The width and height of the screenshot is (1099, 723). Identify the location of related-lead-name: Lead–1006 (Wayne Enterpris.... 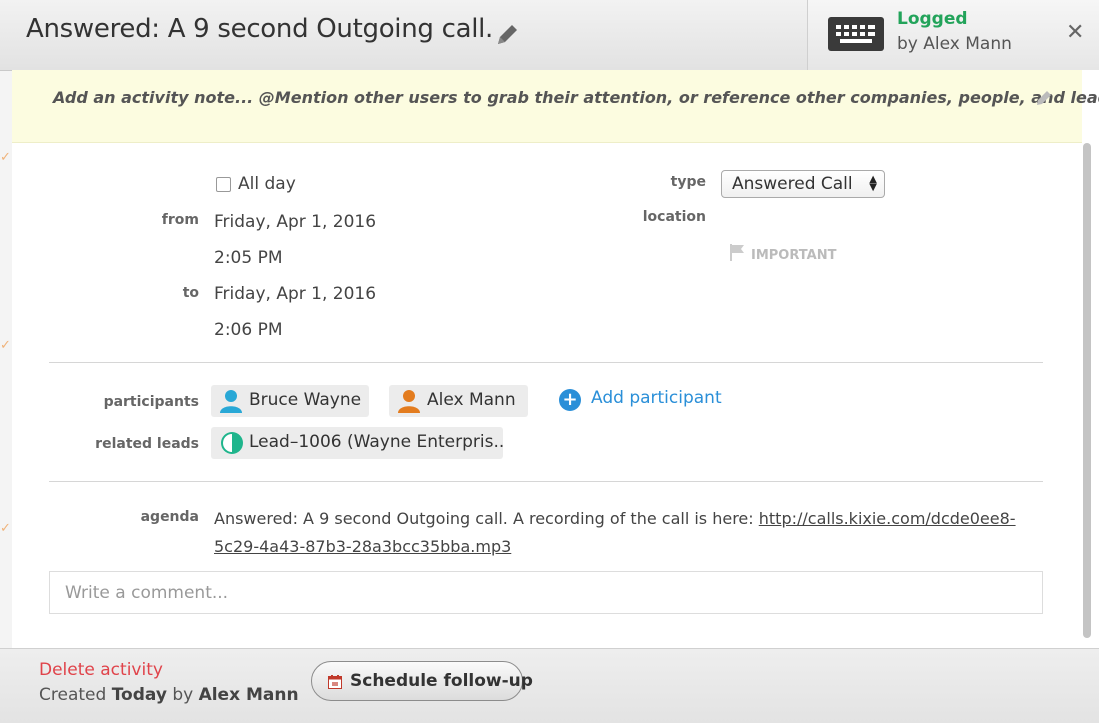
(376, 442).